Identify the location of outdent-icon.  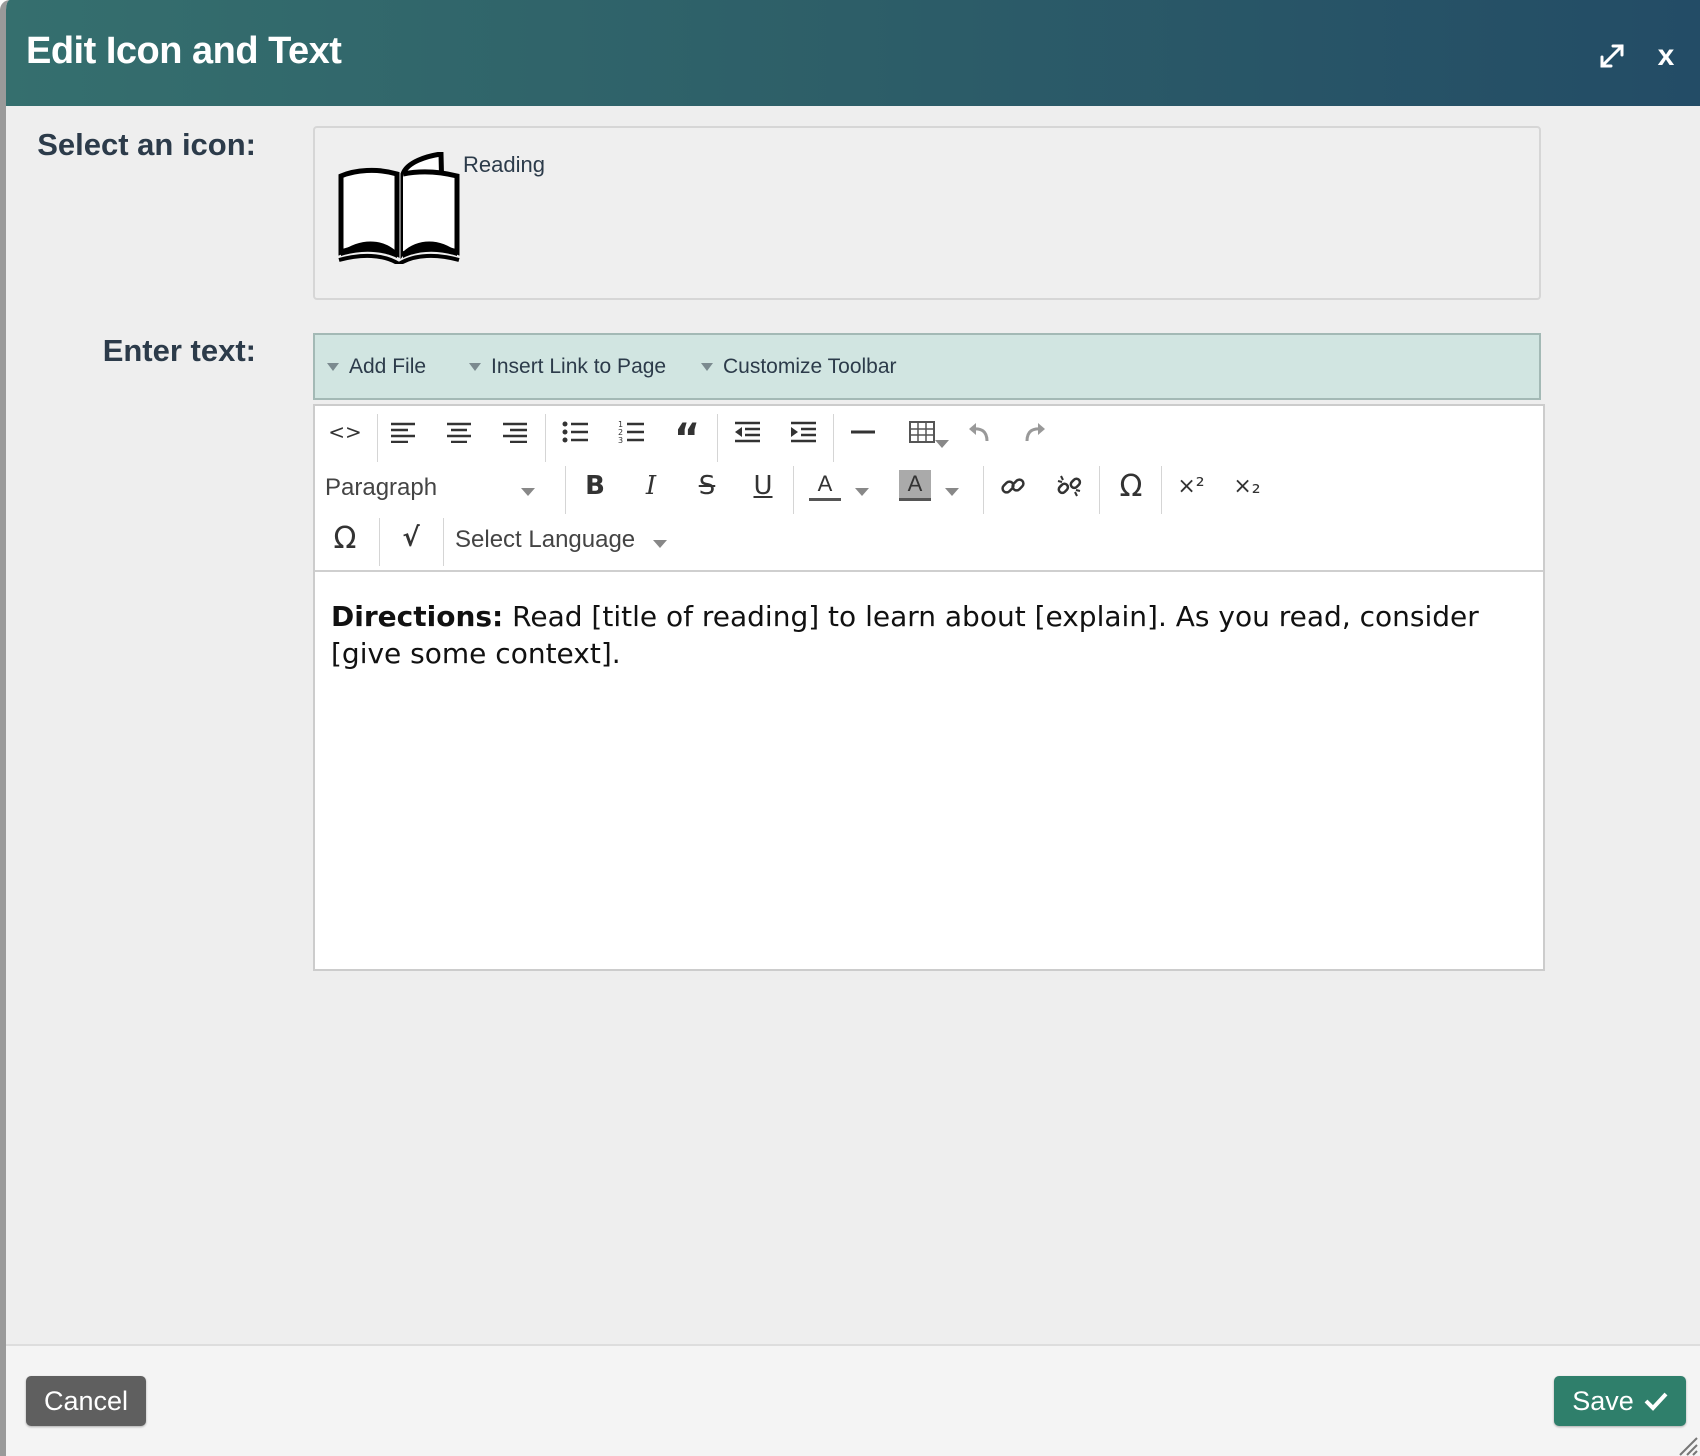
(747, 432).